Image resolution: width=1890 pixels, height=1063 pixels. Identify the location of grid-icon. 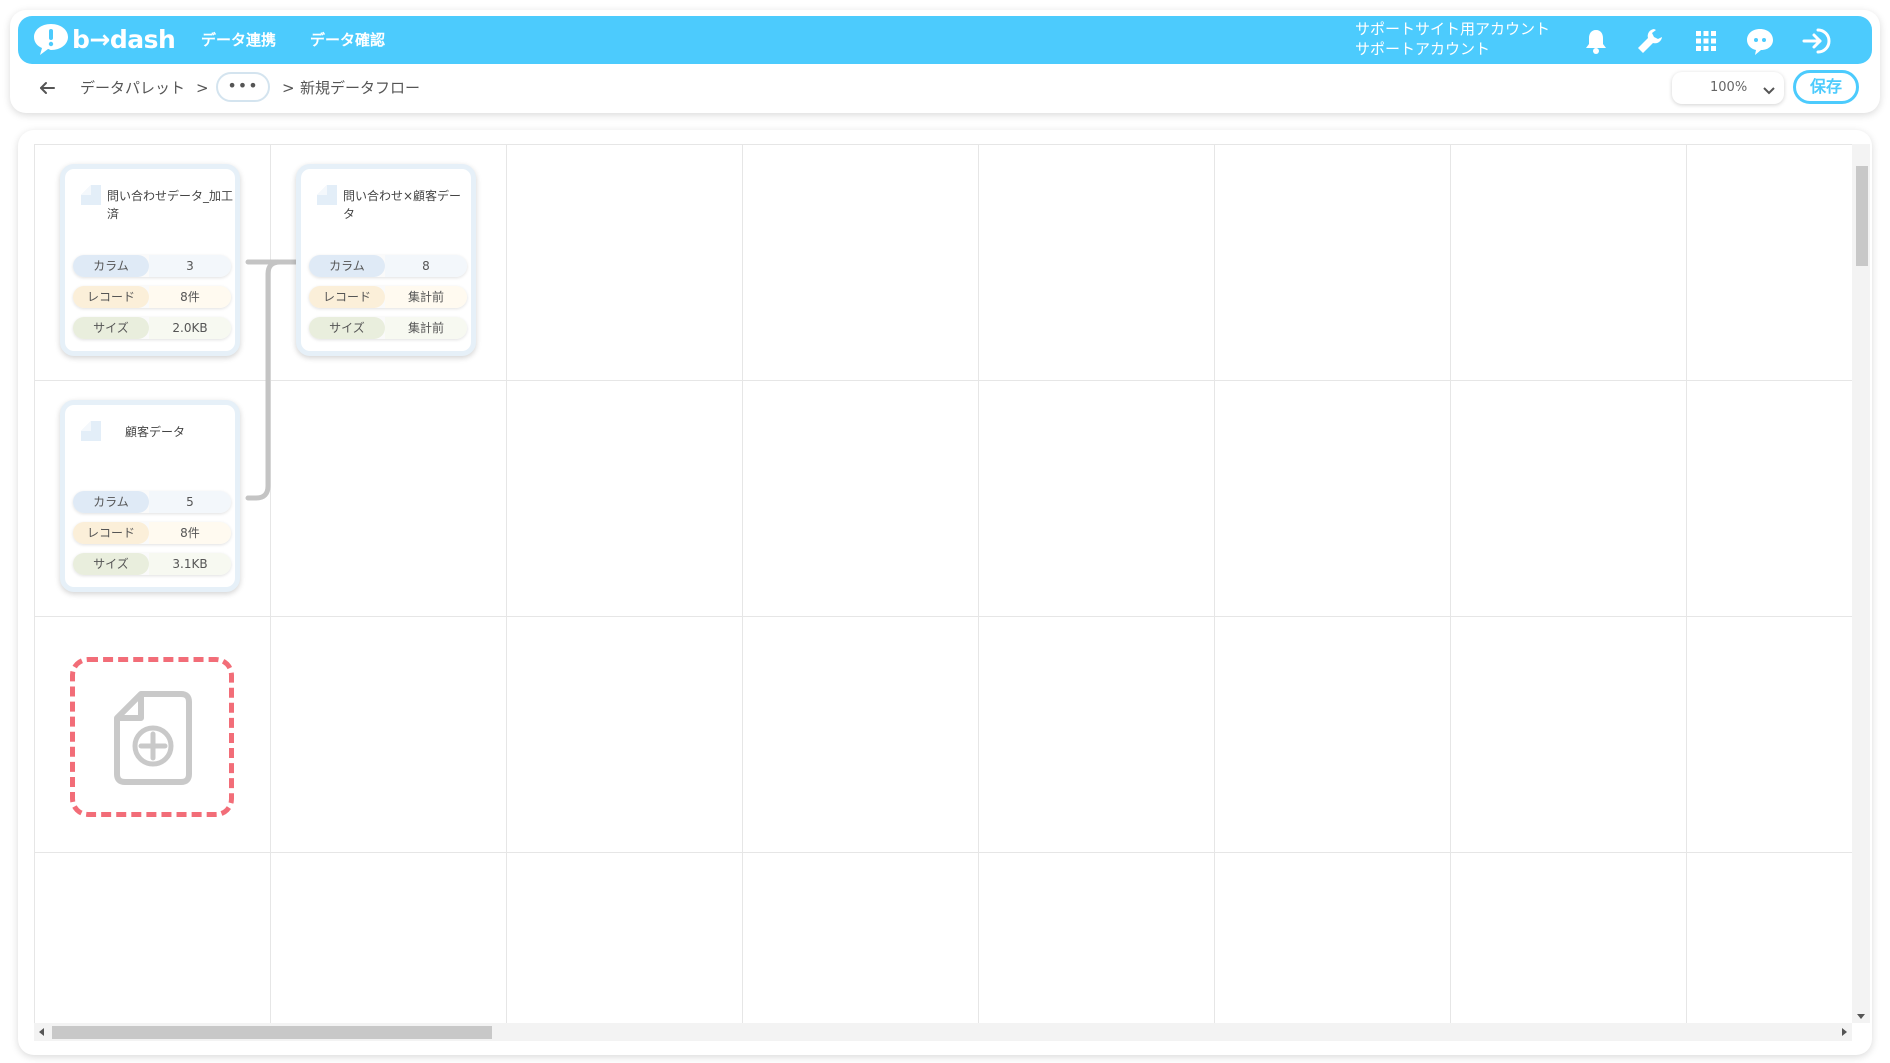
(1706, 41).